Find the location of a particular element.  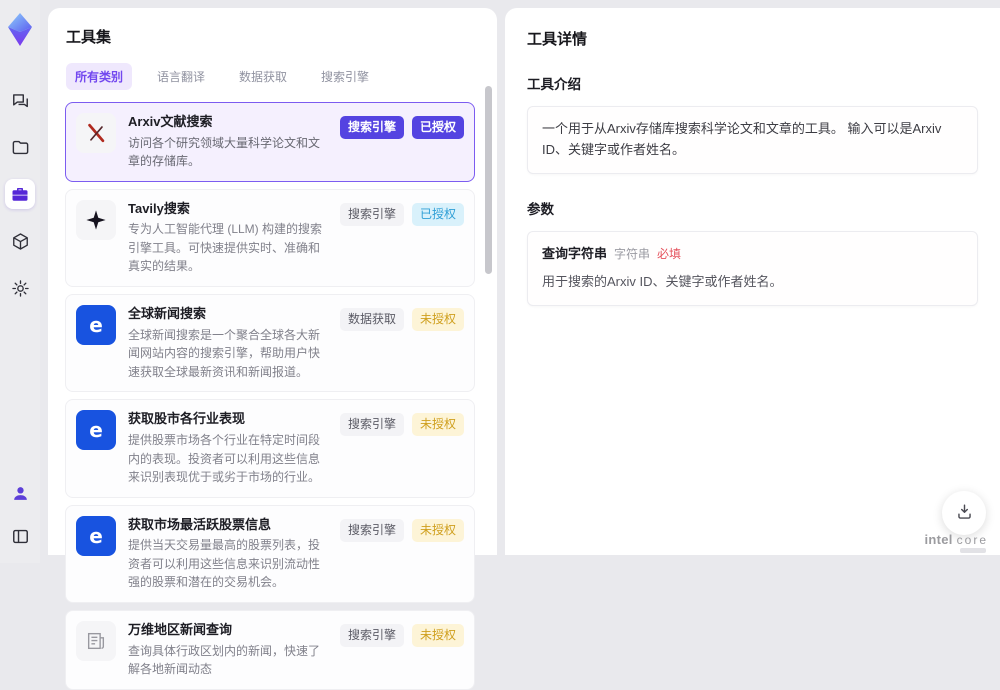

gear-icon is located at coordinates (20, 288).